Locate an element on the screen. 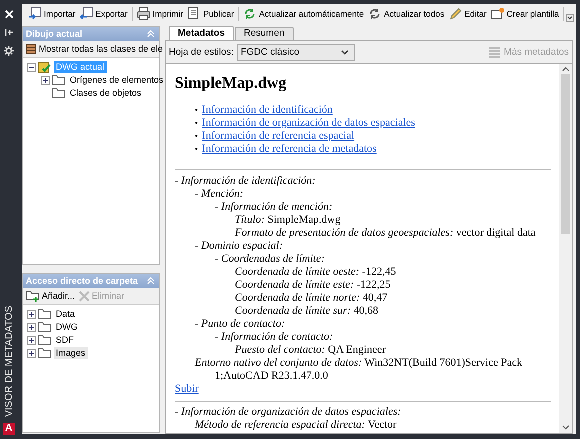 This screenshot has width=580, height=439. folder-item: SDF is located at coordinates (65, 340).